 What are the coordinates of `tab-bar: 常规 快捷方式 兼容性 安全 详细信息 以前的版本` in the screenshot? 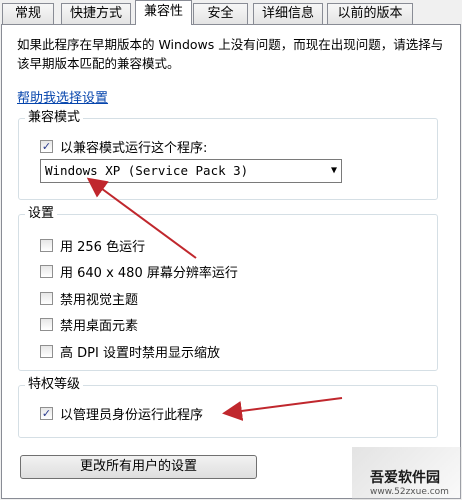 It's located at (231, 12).